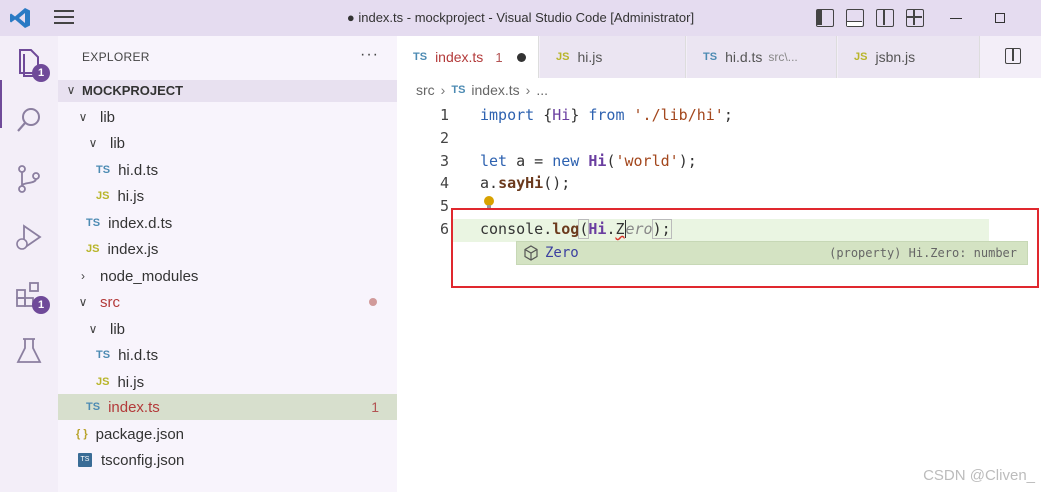 The height and width of the screenshot is (492, 1041). What do you see at coordinates (613, 57) in the screenshot?
I see `tab-hi-js: JS hi.js` at bounding box center [613, 57].